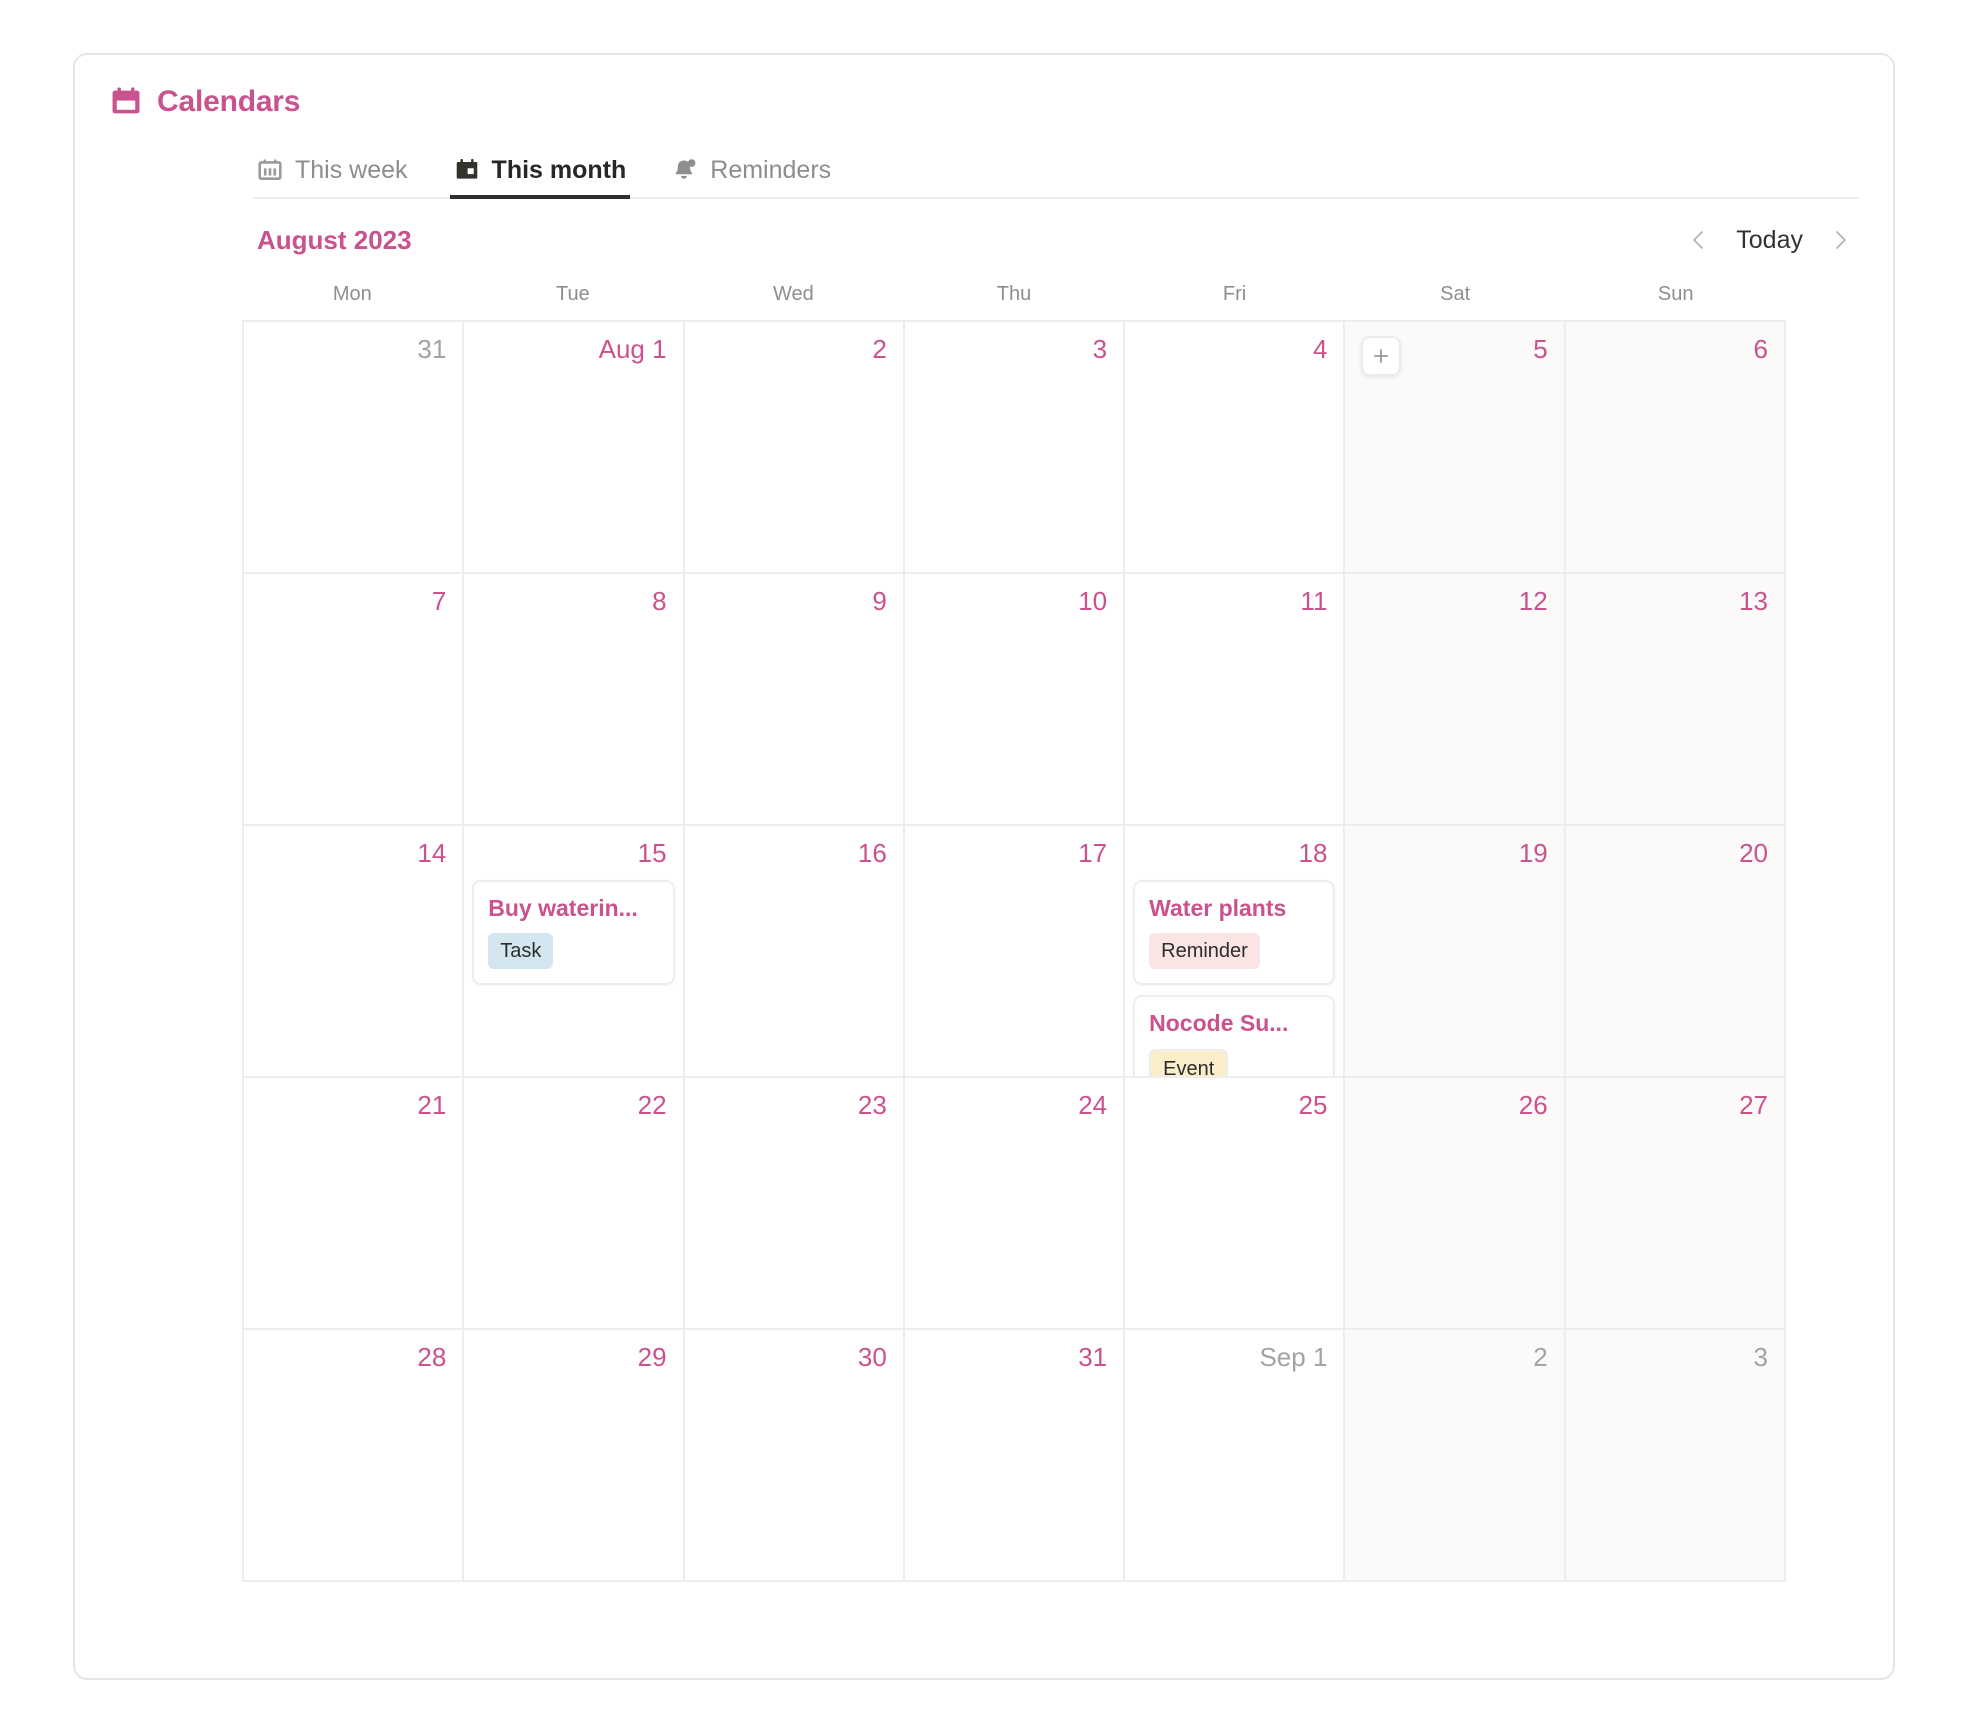  I want to click on calendar-day-cell: Sep 1, so click(1235, 1456).